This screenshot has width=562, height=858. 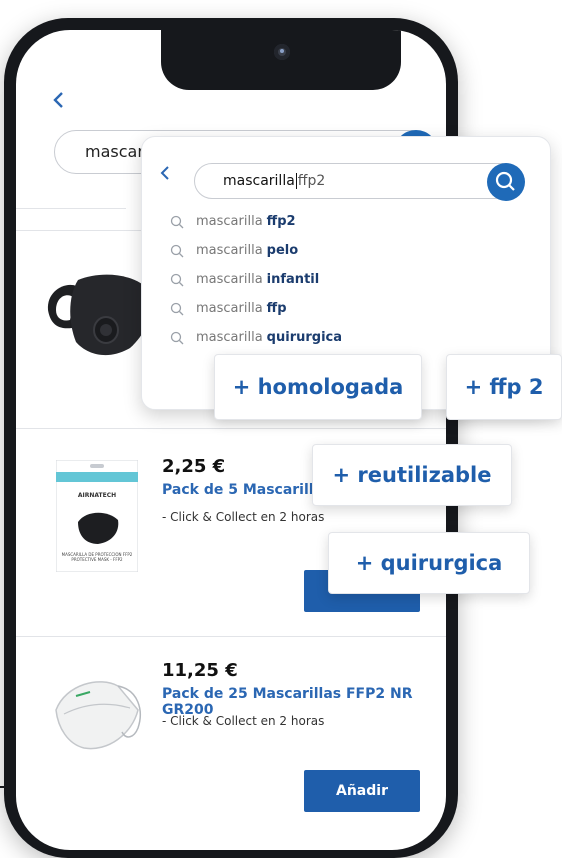 What do you see at coordinates (281, 221) in the screenshot?
I see `suggestion-completion: ffp2` at bounding box center [281, 221].